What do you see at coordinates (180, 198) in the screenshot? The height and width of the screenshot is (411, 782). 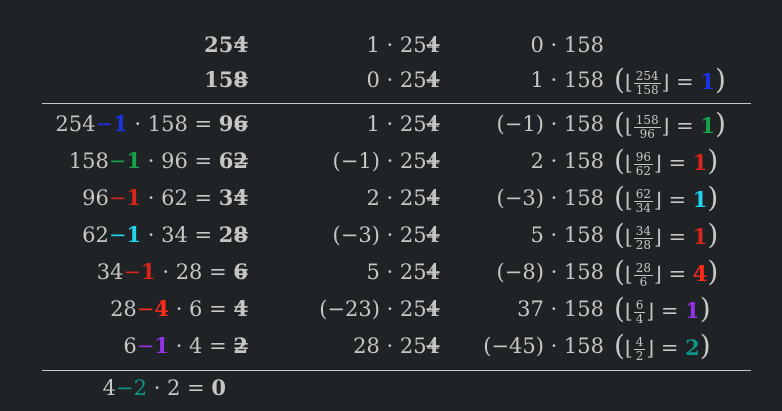 I see `times-divisor: · 62 =` at bounding box center [180, 198].